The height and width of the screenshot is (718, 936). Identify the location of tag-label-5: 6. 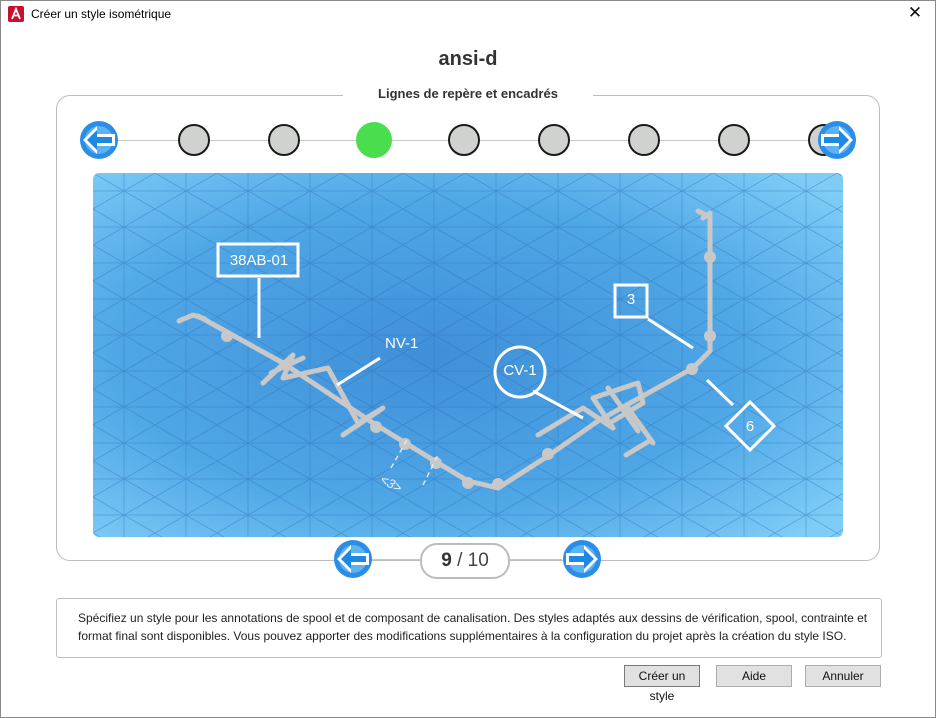
(750, 426).